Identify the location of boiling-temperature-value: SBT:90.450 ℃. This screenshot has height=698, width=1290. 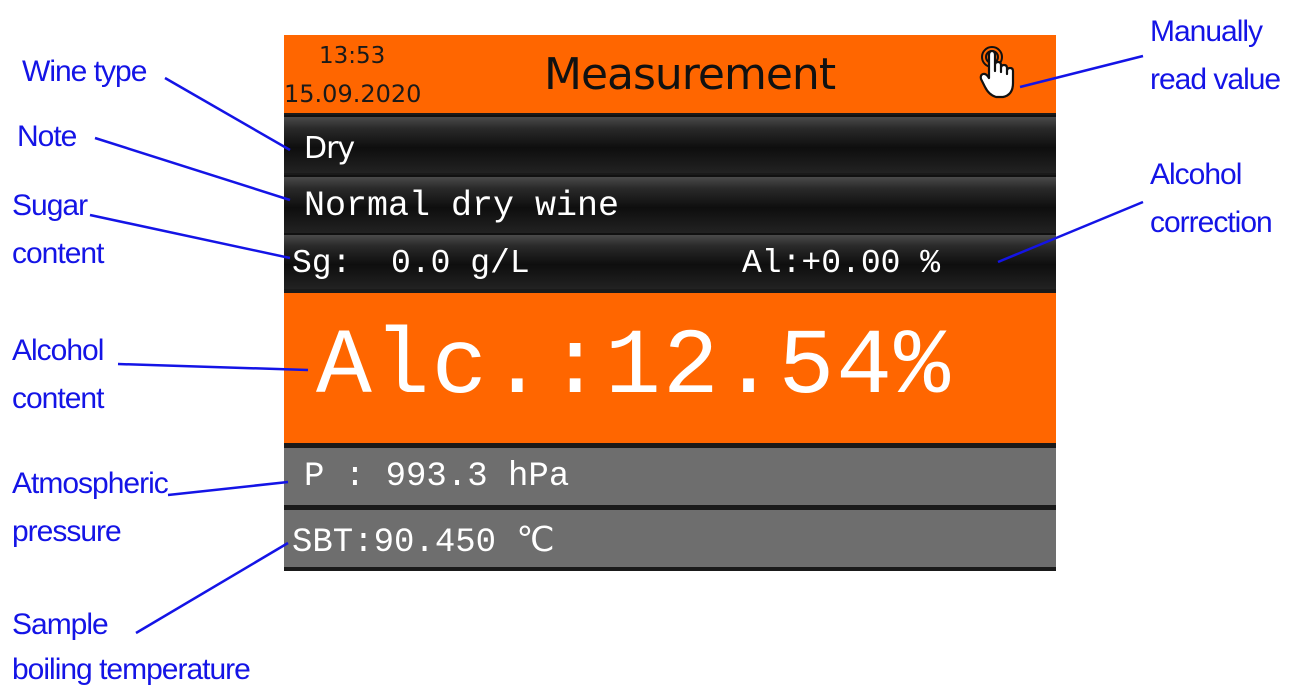
(423, 543).